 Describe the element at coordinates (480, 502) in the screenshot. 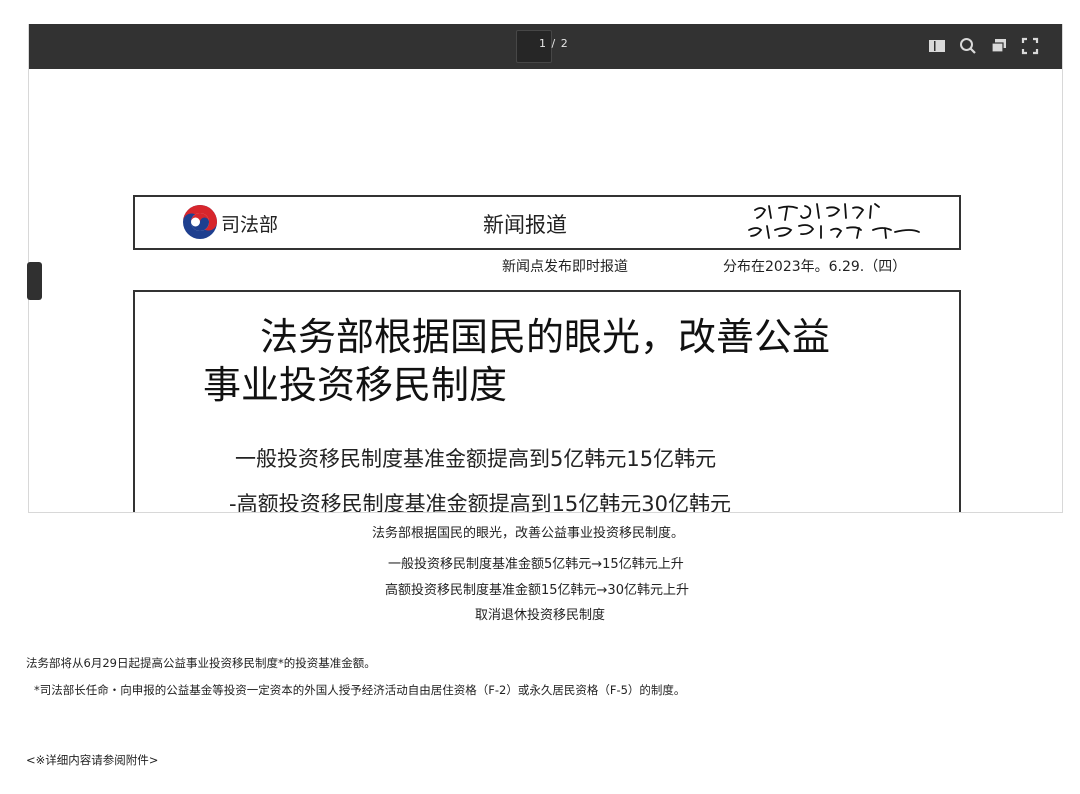

I see `subtitle-2: -高额投资移民制度基准金额提高到15亿韩元30亿韩元` at that location.